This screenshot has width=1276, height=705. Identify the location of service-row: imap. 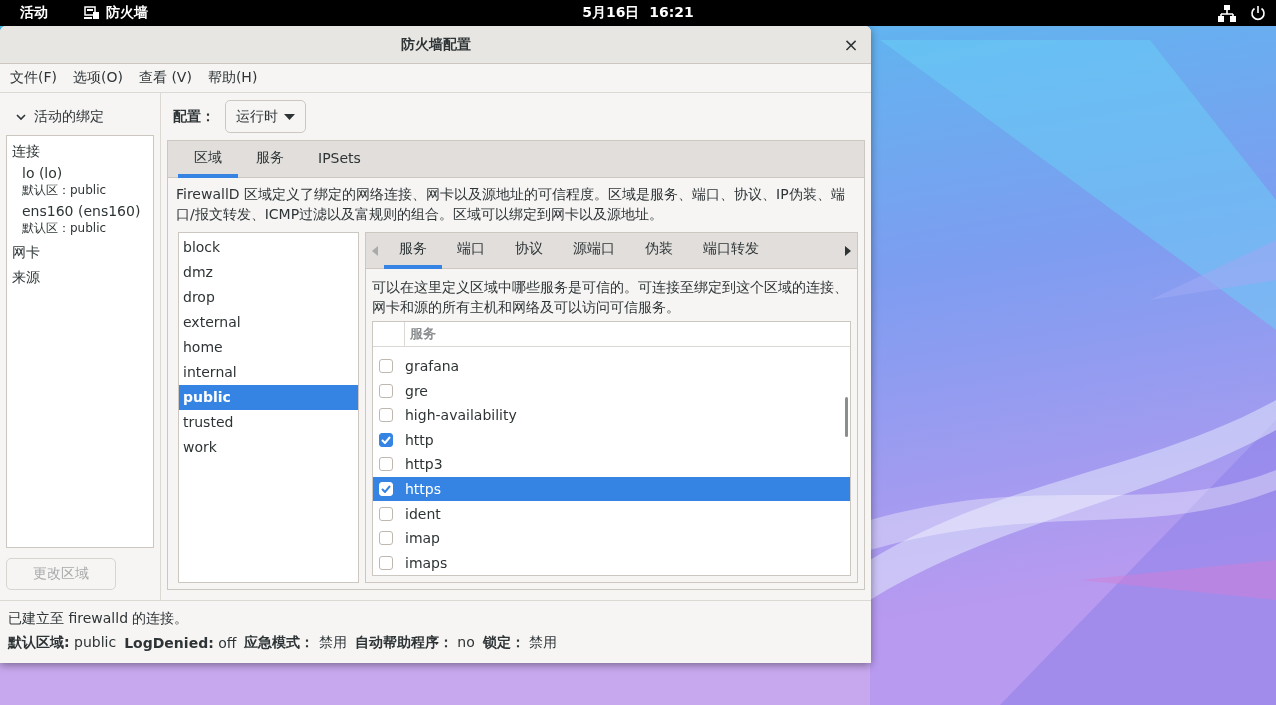
(611, 538).